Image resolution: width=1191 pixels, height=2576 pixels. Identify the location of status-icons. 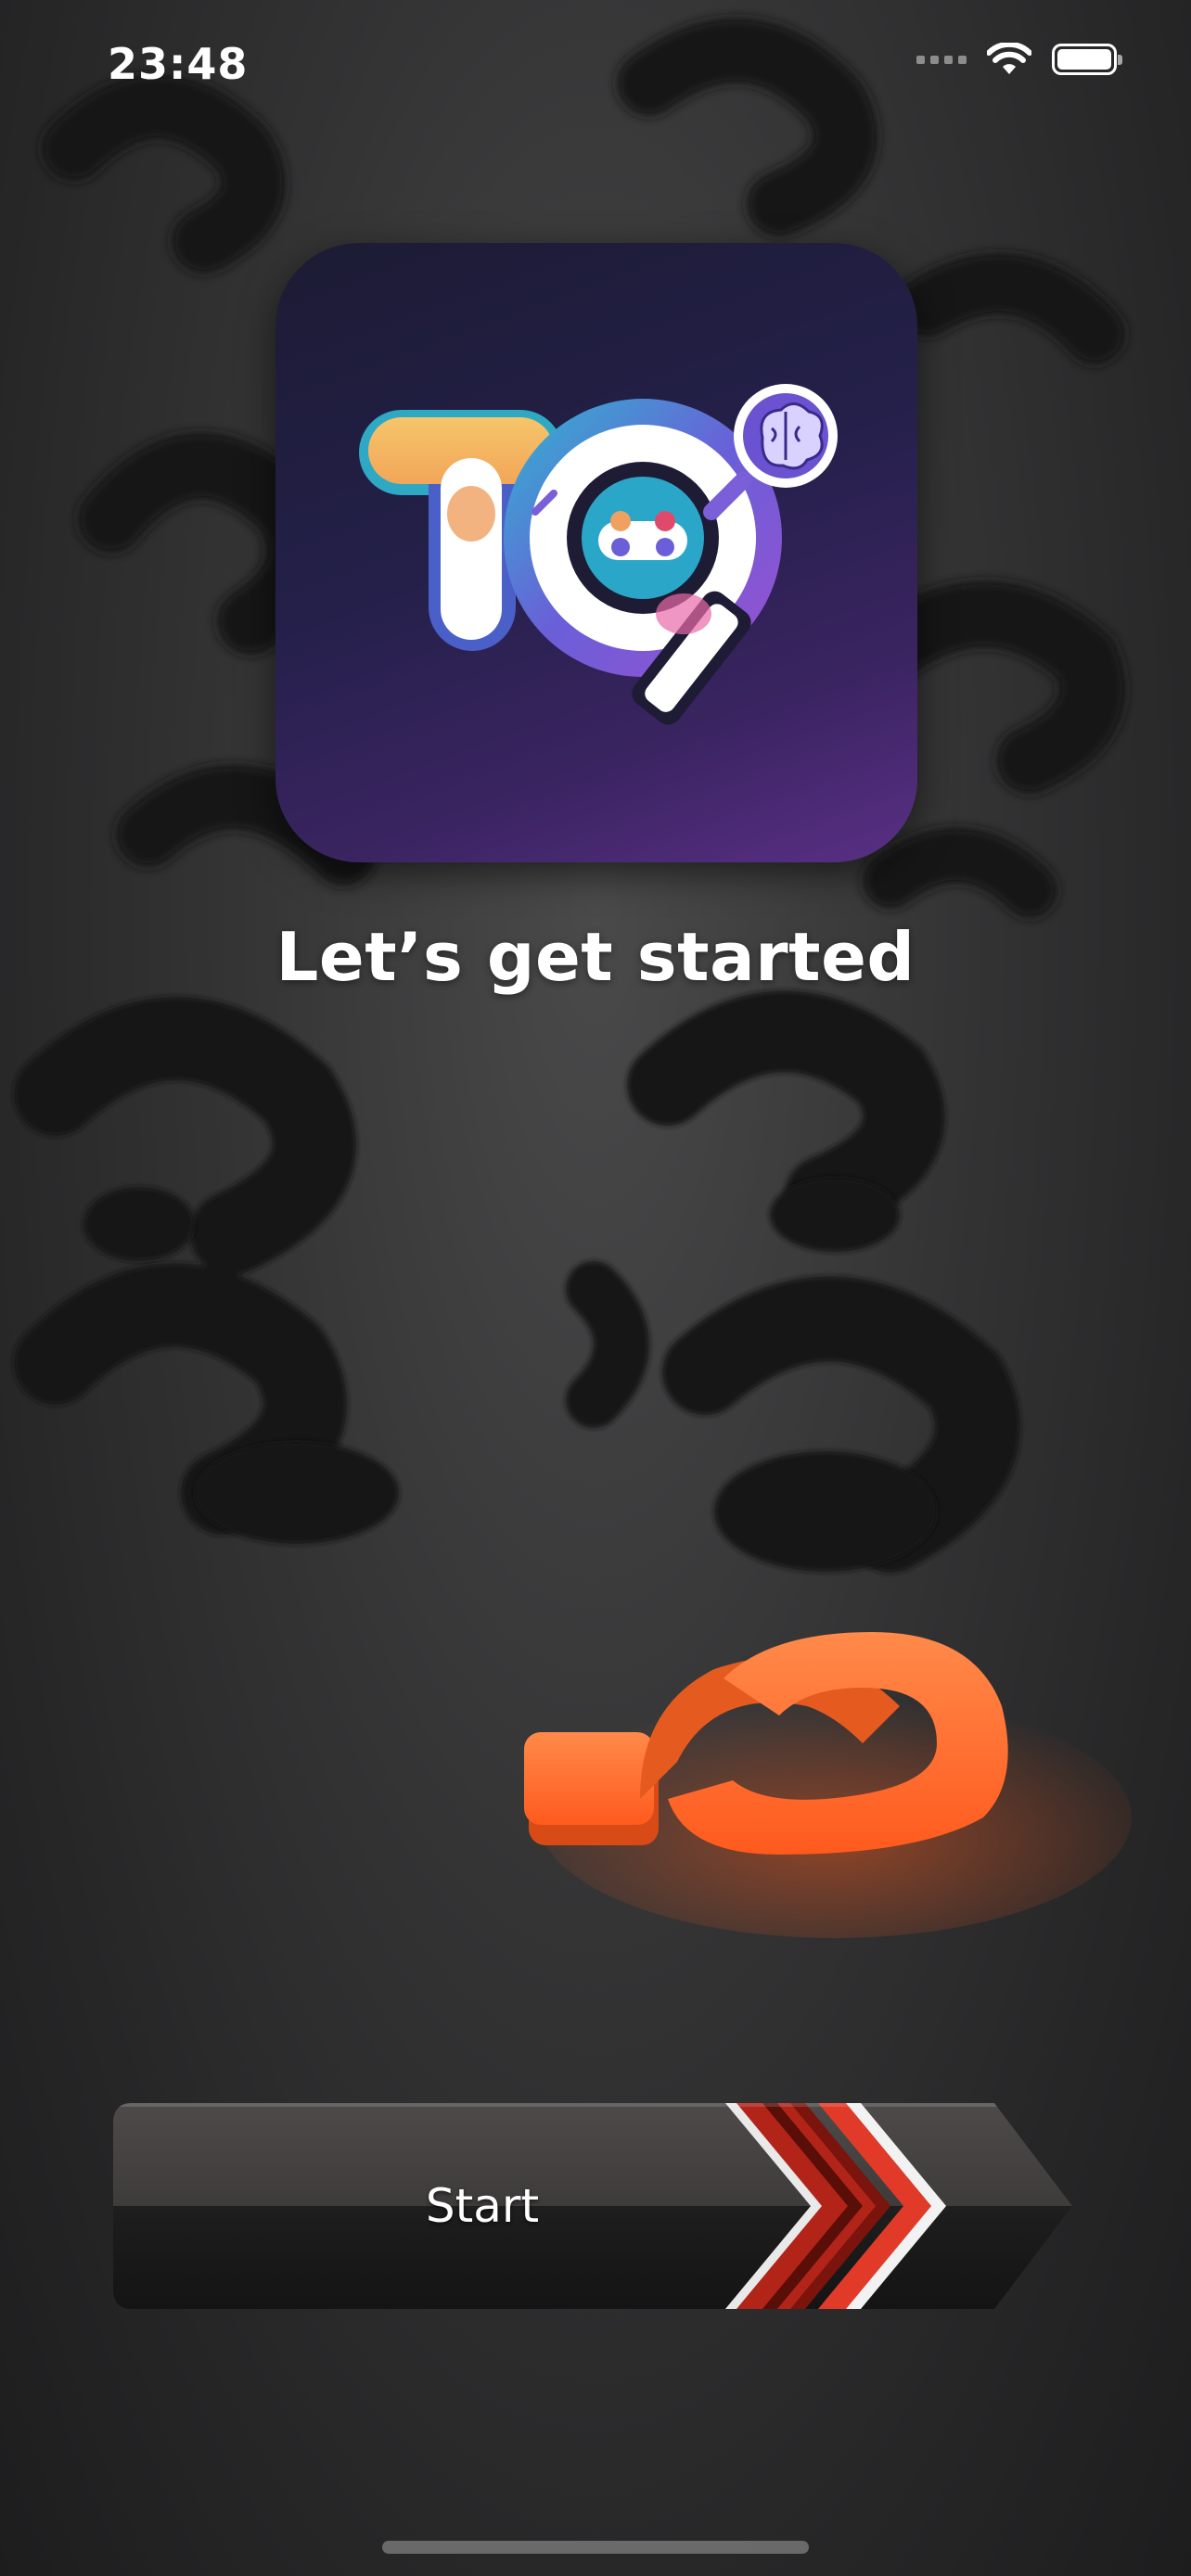
(1019, 59).